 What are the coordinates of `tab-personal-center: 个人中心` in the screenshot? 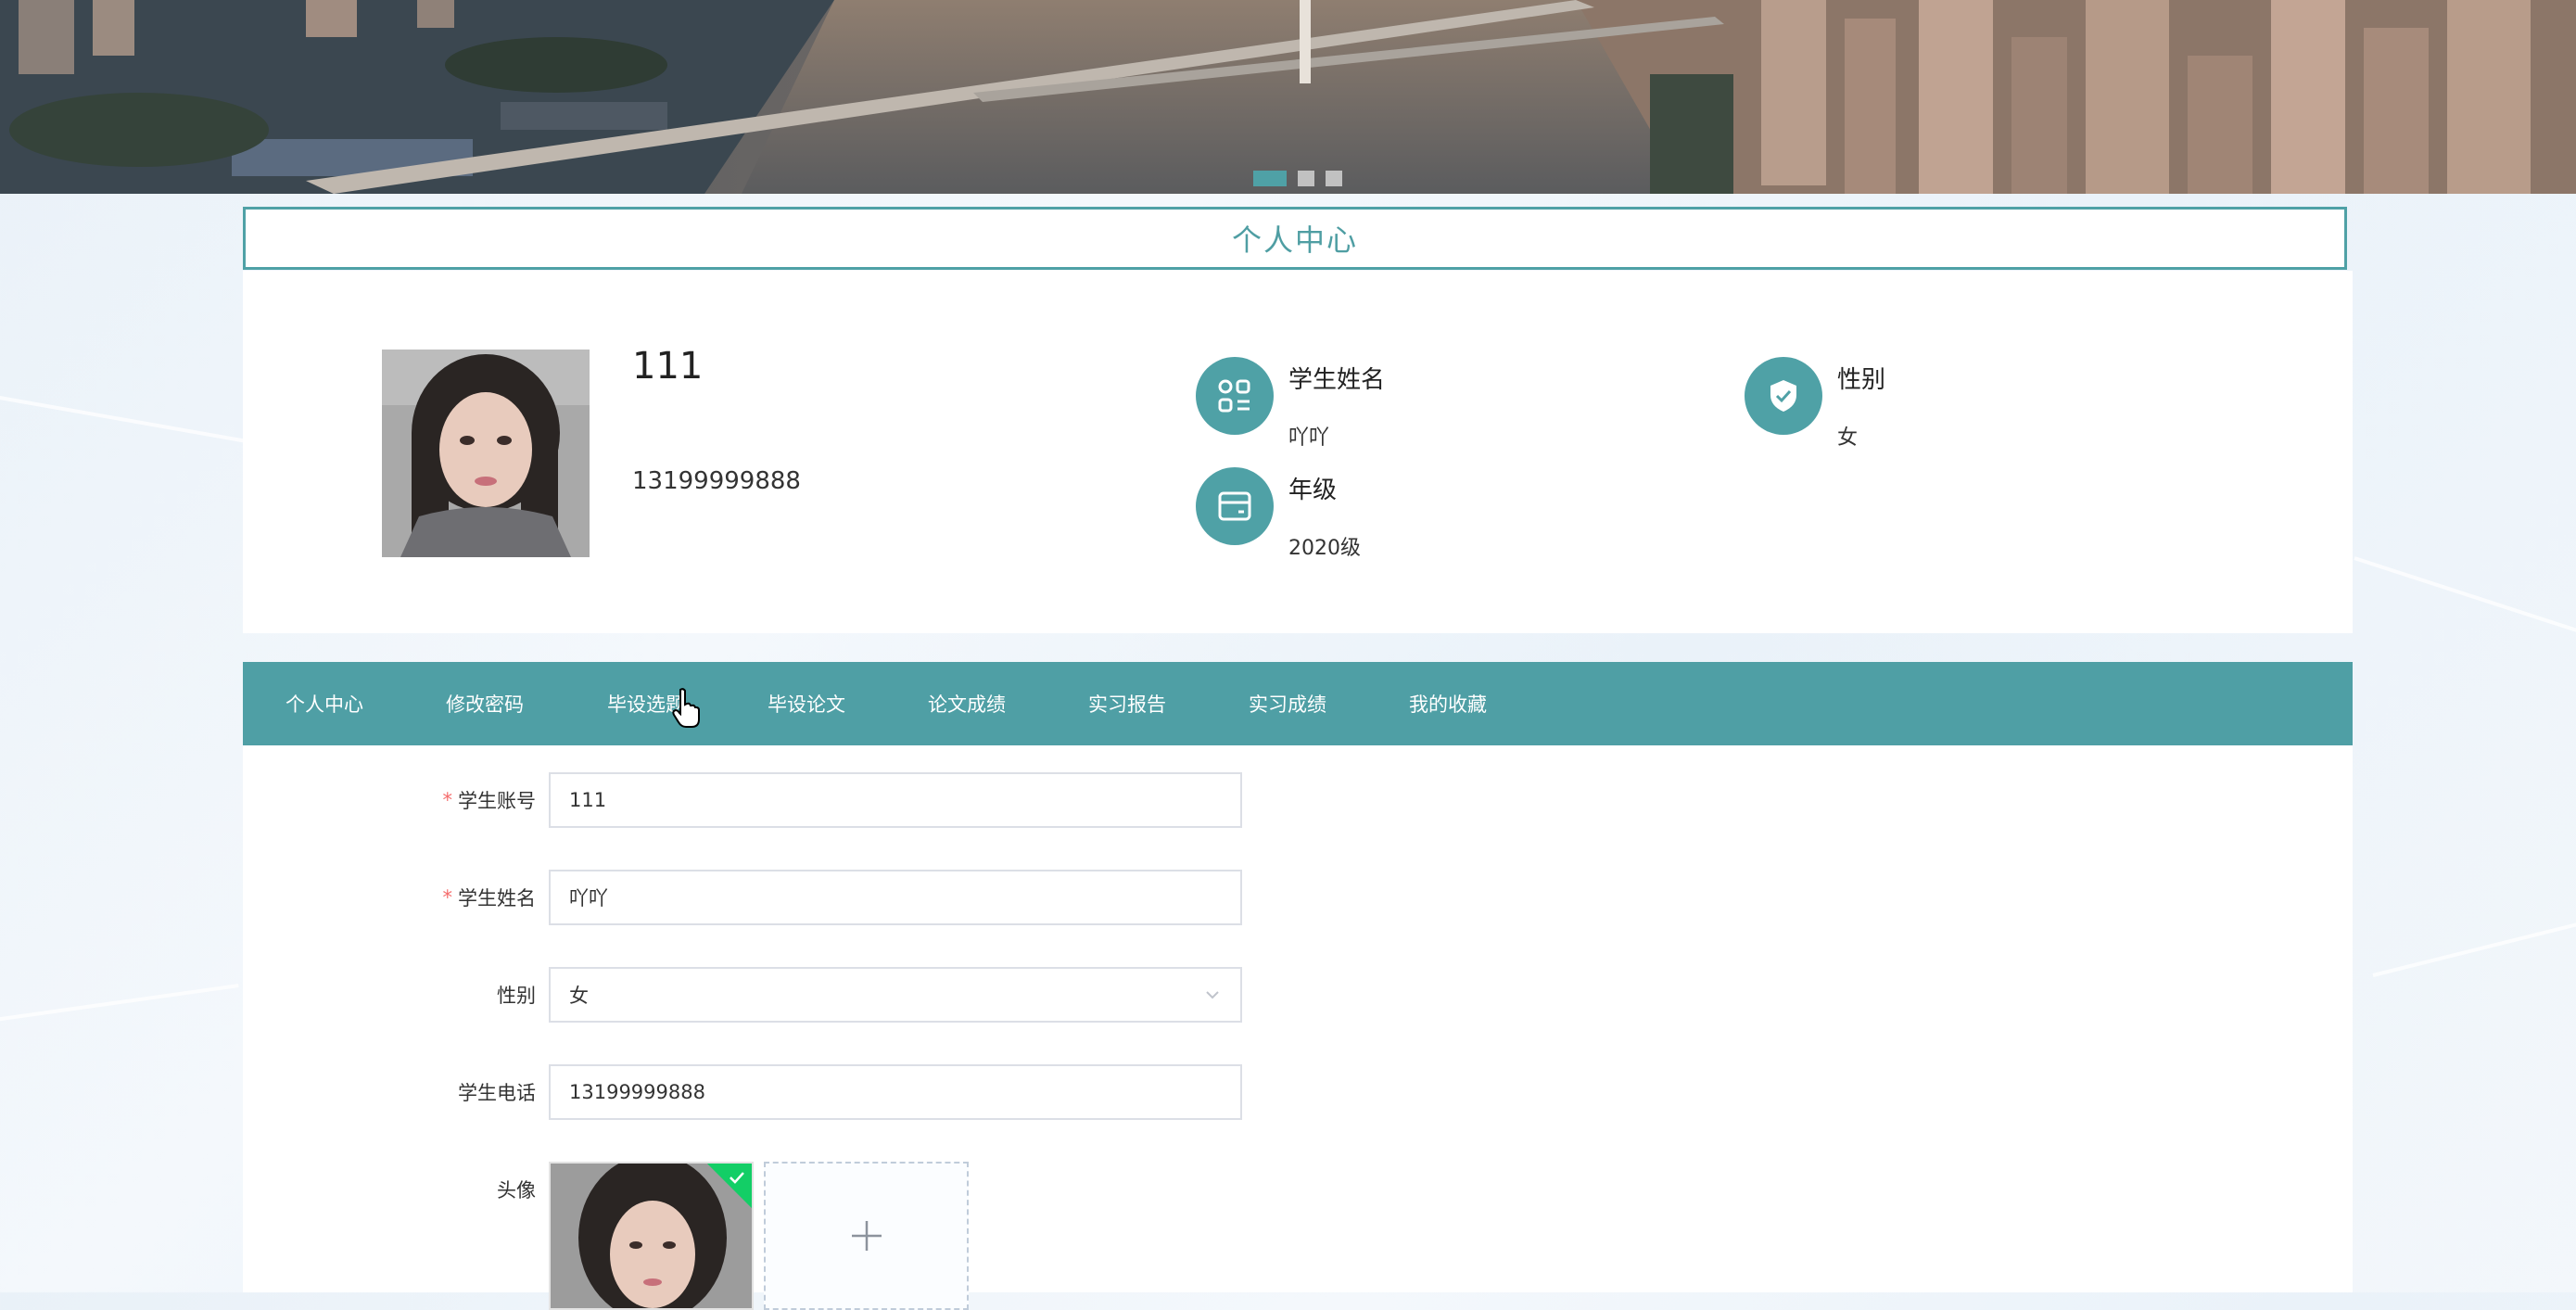 It's located at (324, 703).